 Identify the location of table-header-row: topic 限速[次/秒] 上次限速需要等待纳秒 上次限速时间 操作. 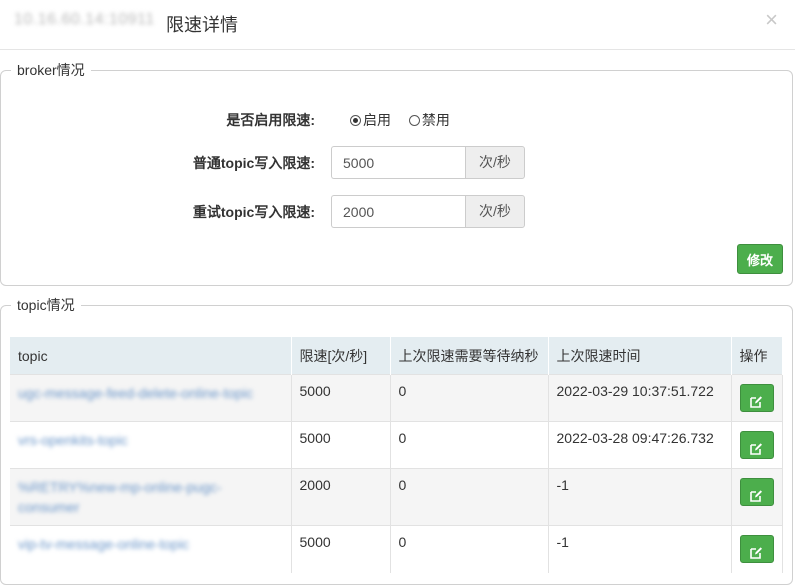
(396, 356).